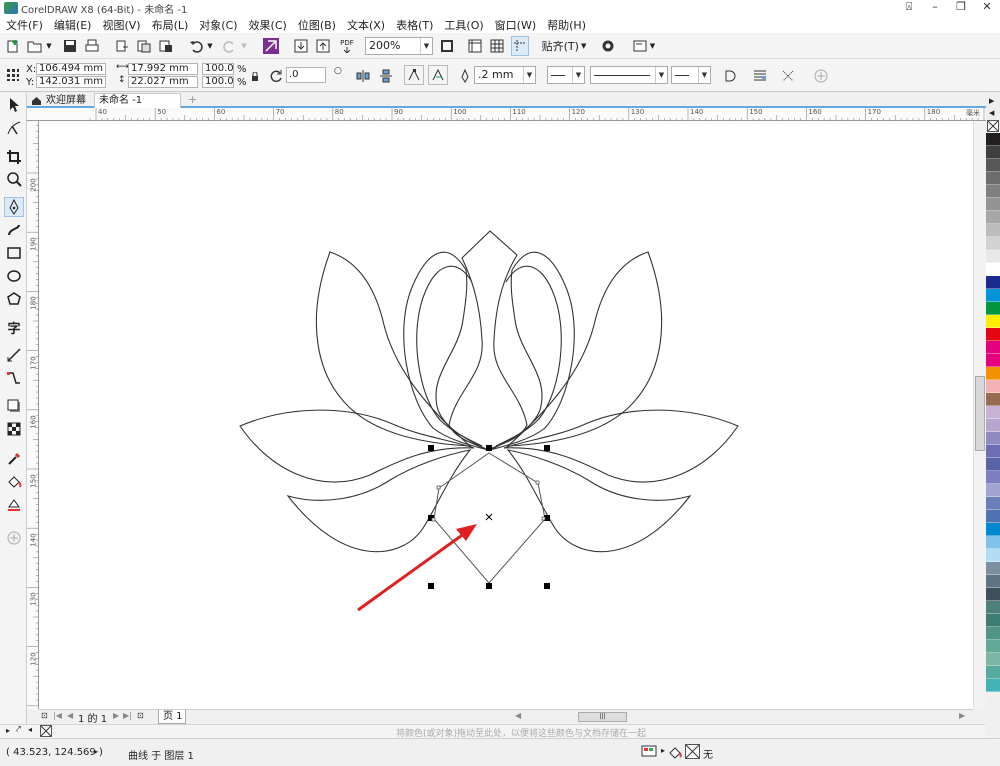 Image resolution: width=1000 pixels, height=766 pixels. I want to click on scale-width-field: 100.0, so click(218, 69).